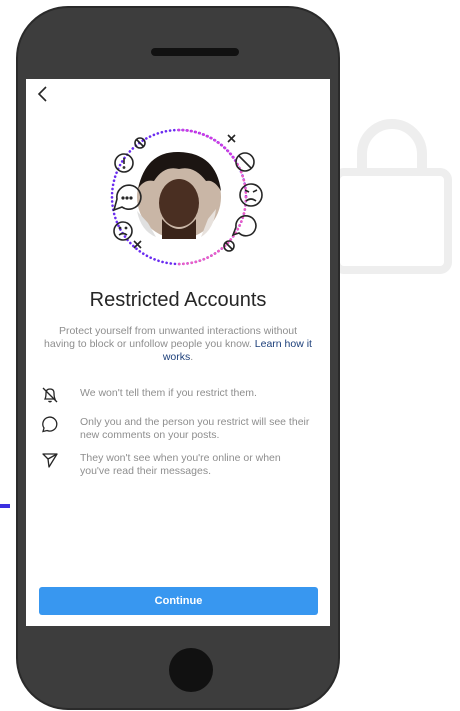 The image size is (460, 711). I want to click on bell-off-icon, so click(50, 395).